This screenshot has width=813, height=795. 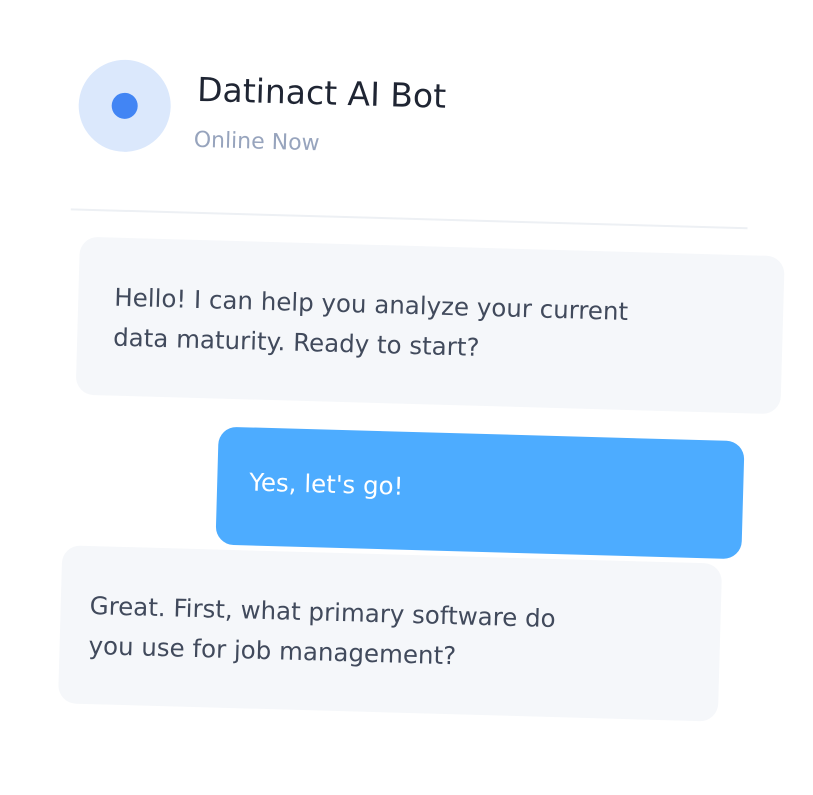 I want to click on bot-status: Online Now, so click(x=256, y=142).